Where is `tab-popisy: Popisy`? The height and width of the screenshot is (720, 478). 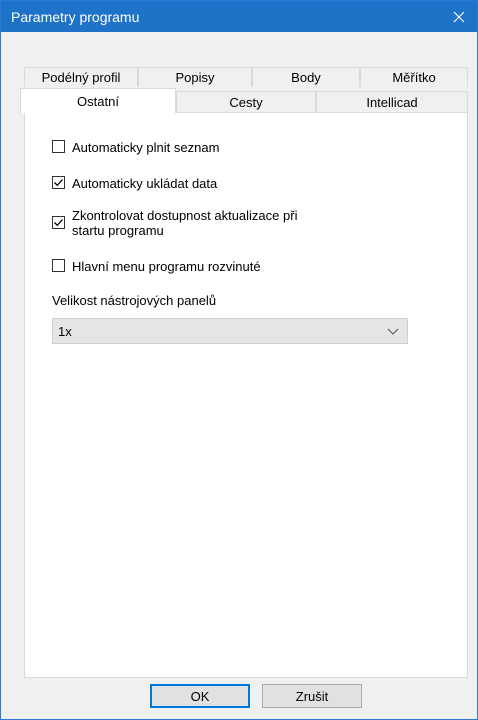
tab-popisy: Popisy is located at coordinates (195, 77).